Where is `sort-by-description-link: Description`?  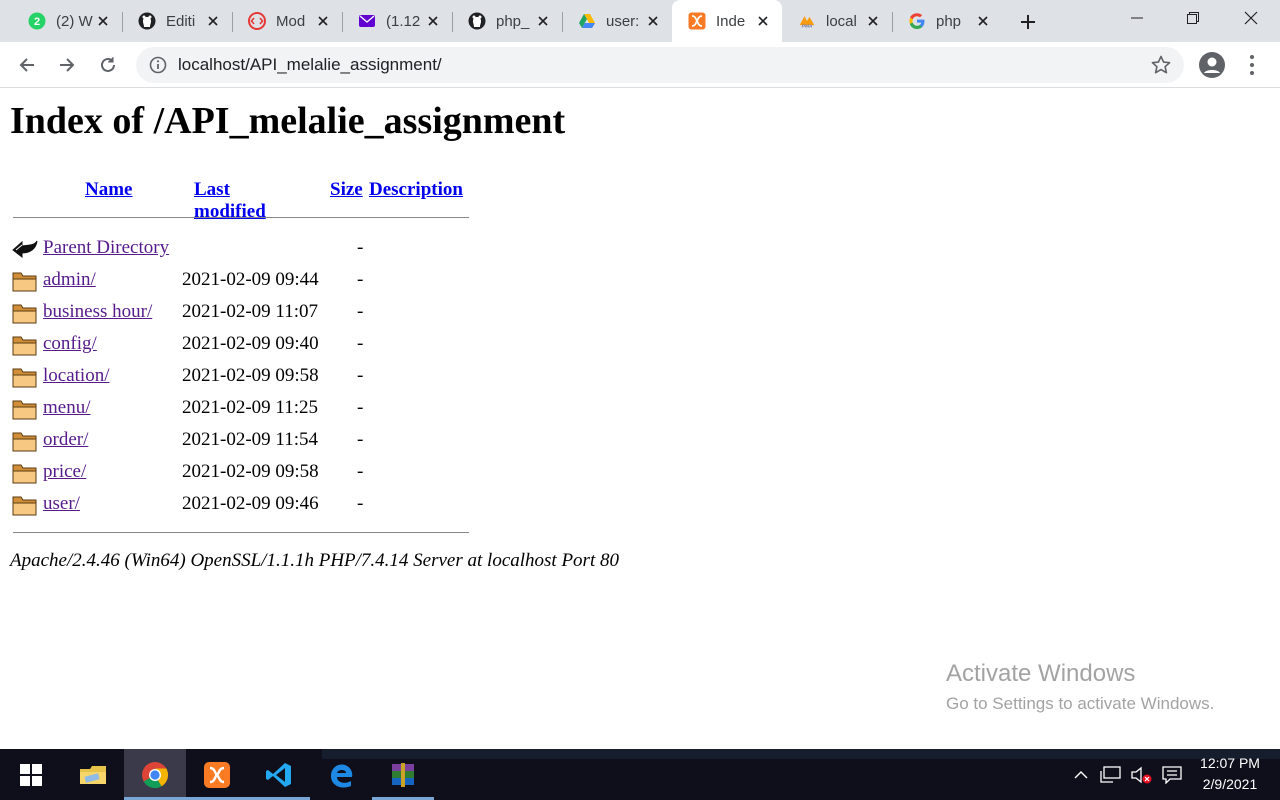
sort-by-description-link: Description is located at coordinates (416, 189).